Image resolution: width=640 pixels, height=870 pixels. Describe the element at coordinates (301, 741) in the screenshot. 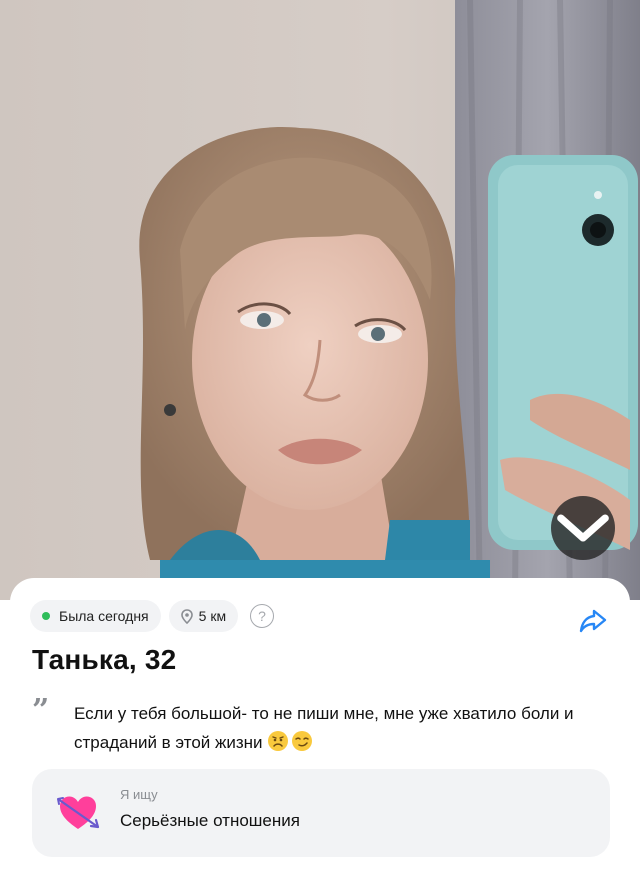

I see `smirking-face-icon` at that location.